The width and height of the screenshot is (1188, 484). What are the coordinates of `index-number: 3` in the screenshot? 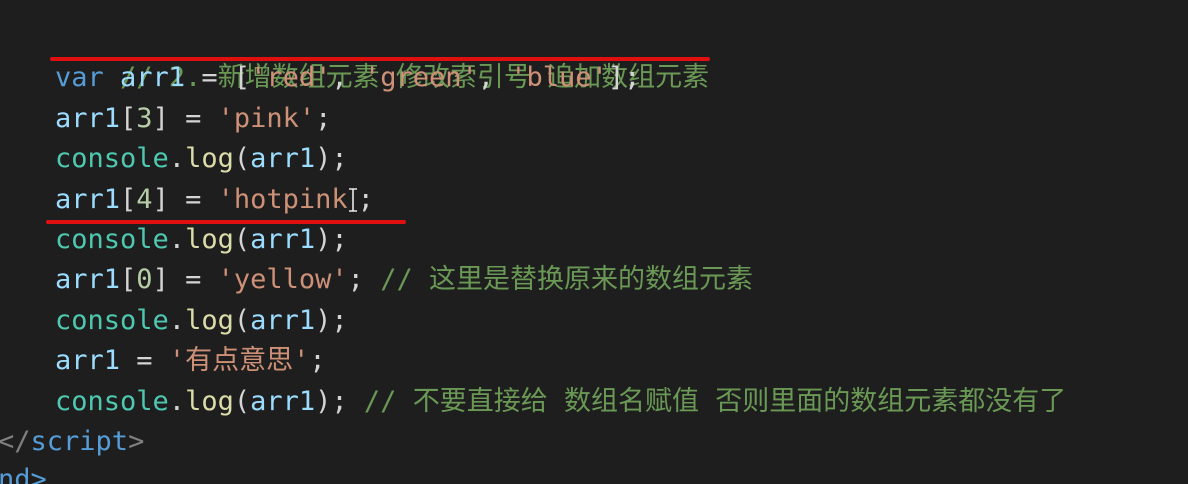 It's located at (144, 118).